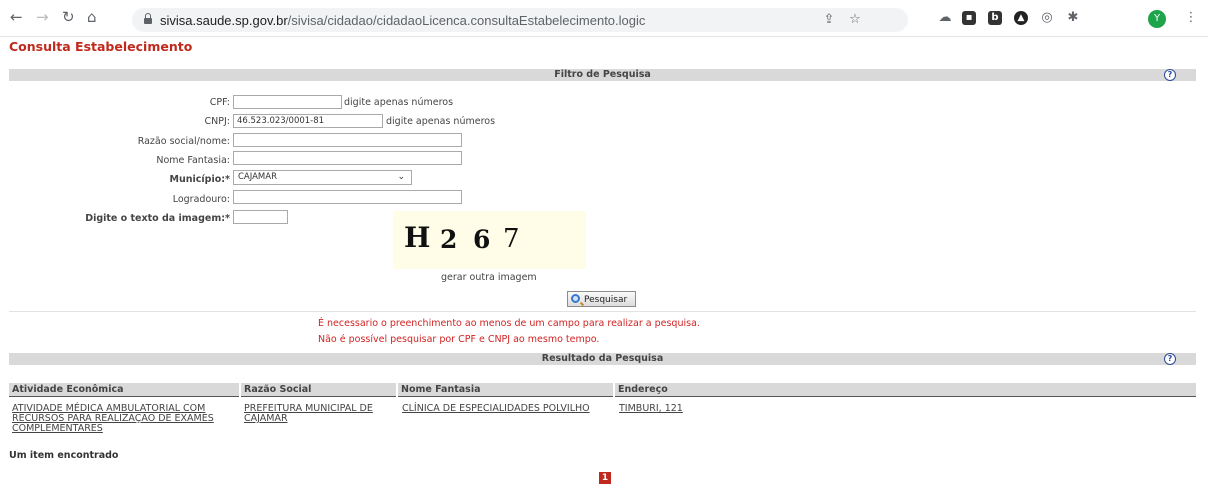 The width and height of the screenshot is (1208, 491). I want to click on column-header-razao: Razão Social, so click(318, 390).